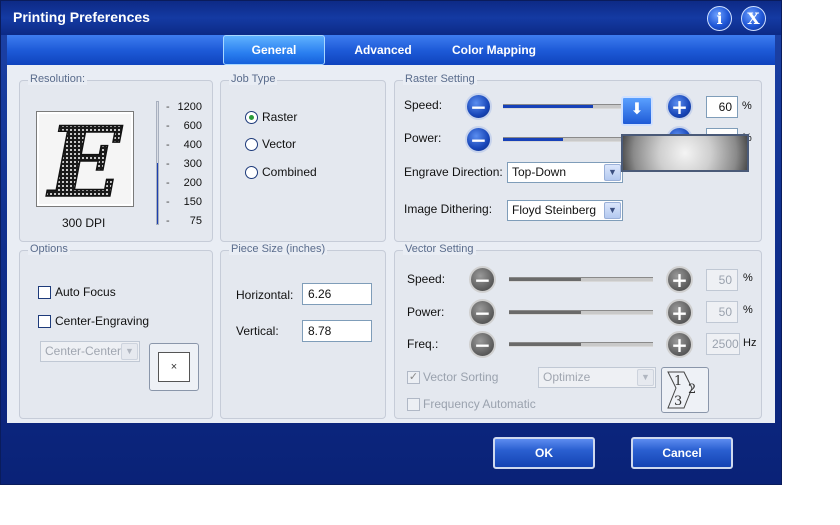  What do you see at coordinates (44, 292) in the screenshot?
I see `auto-focus-checkbox` at bounding box center [44, 292].